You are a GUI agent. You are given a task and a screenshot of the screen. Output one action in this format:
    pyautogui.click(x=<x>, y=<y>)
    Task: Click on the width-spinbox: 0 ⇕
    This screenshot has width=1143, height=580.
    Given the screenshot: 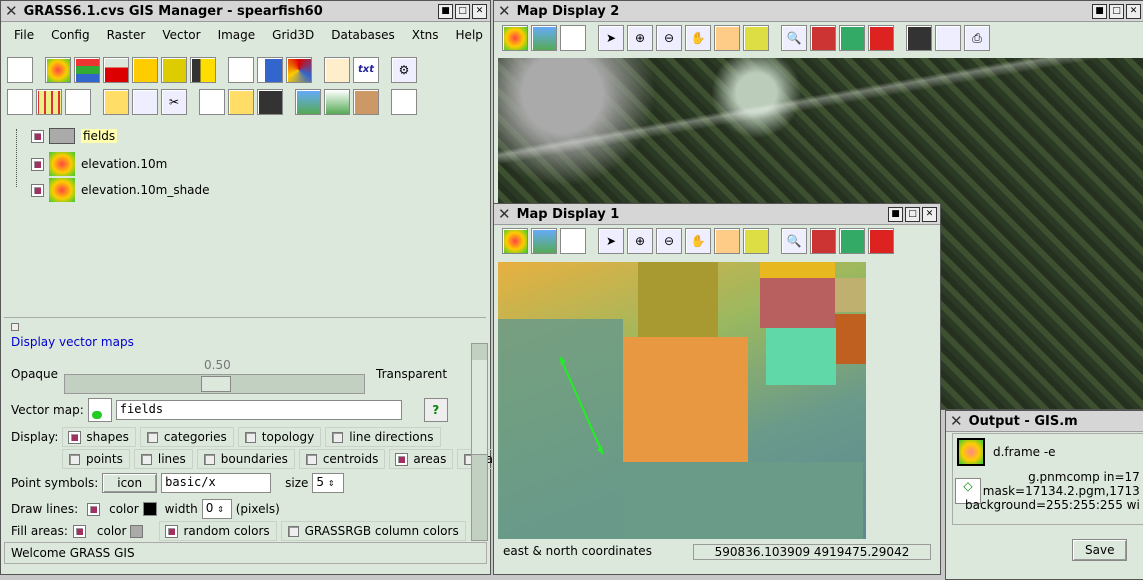 What is the action you would take?
    pyautogui.click(x=216, y=509)
    